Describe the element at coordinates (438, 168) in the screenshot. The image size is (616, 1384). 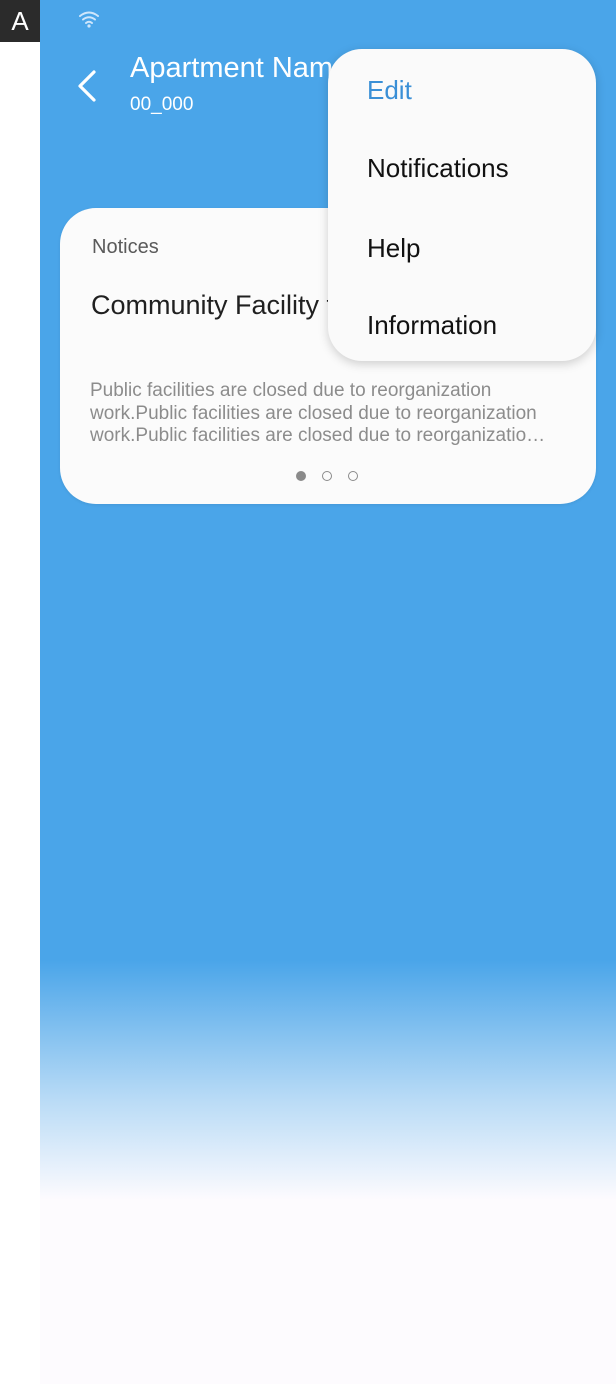
I see `menu-item-notifications: Notifications` at that location.